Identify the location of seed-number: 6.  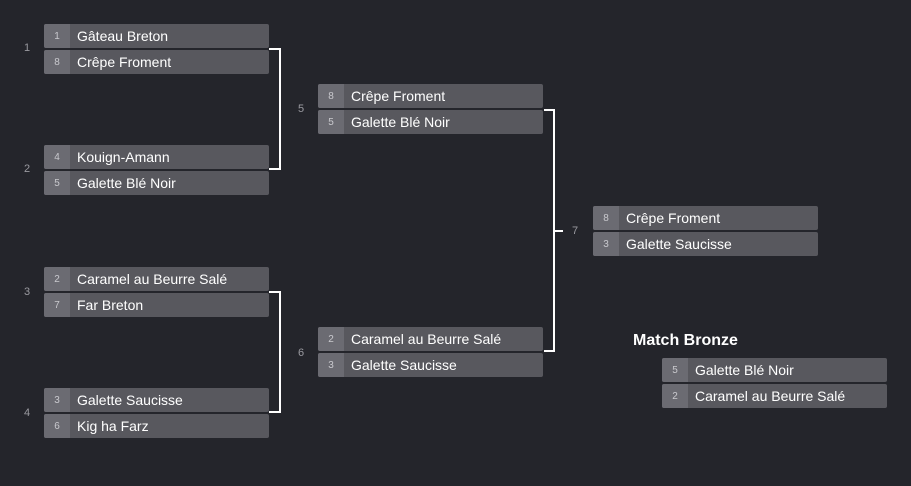
(57, 426).